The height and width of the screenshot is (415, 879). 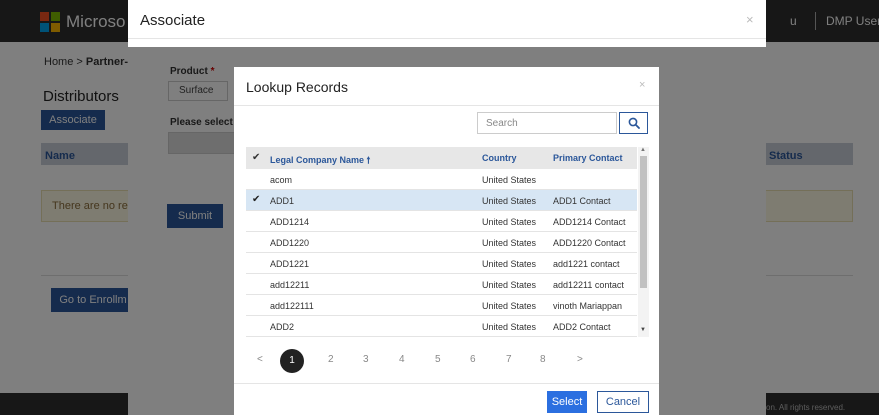 What do you see at coordinates (260, 359) in the screenshot?
I see `pager-prev: <` at bounding box center [260, 359].